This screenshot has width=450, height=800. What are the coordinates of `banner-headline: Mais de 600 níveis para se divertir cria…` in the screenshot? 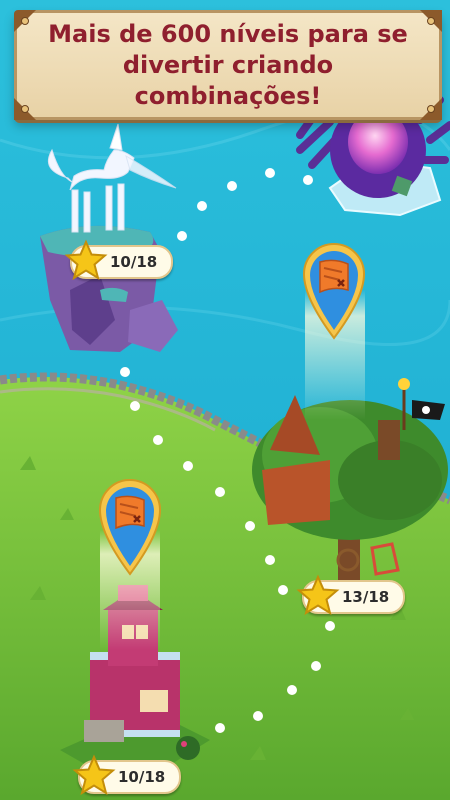 It's located at (228, 64).